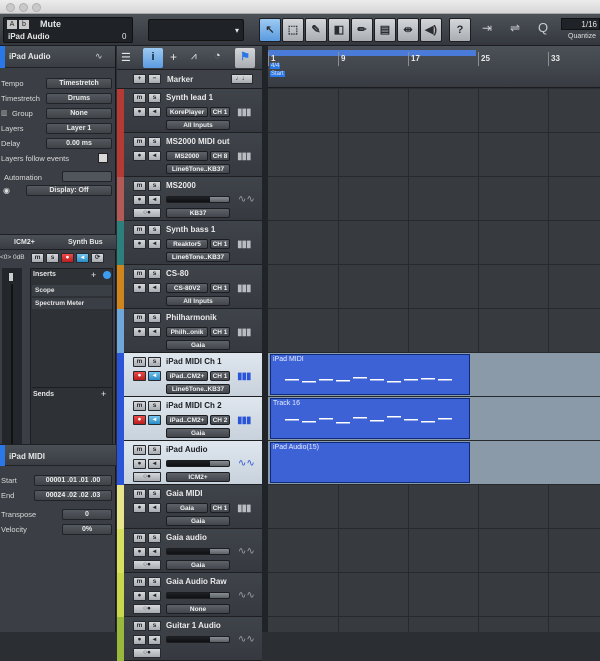 Image resolution: width=600 pixels, height=661 pixels. I want to click on arrow-tool-button: ↖, so click(270, 30).